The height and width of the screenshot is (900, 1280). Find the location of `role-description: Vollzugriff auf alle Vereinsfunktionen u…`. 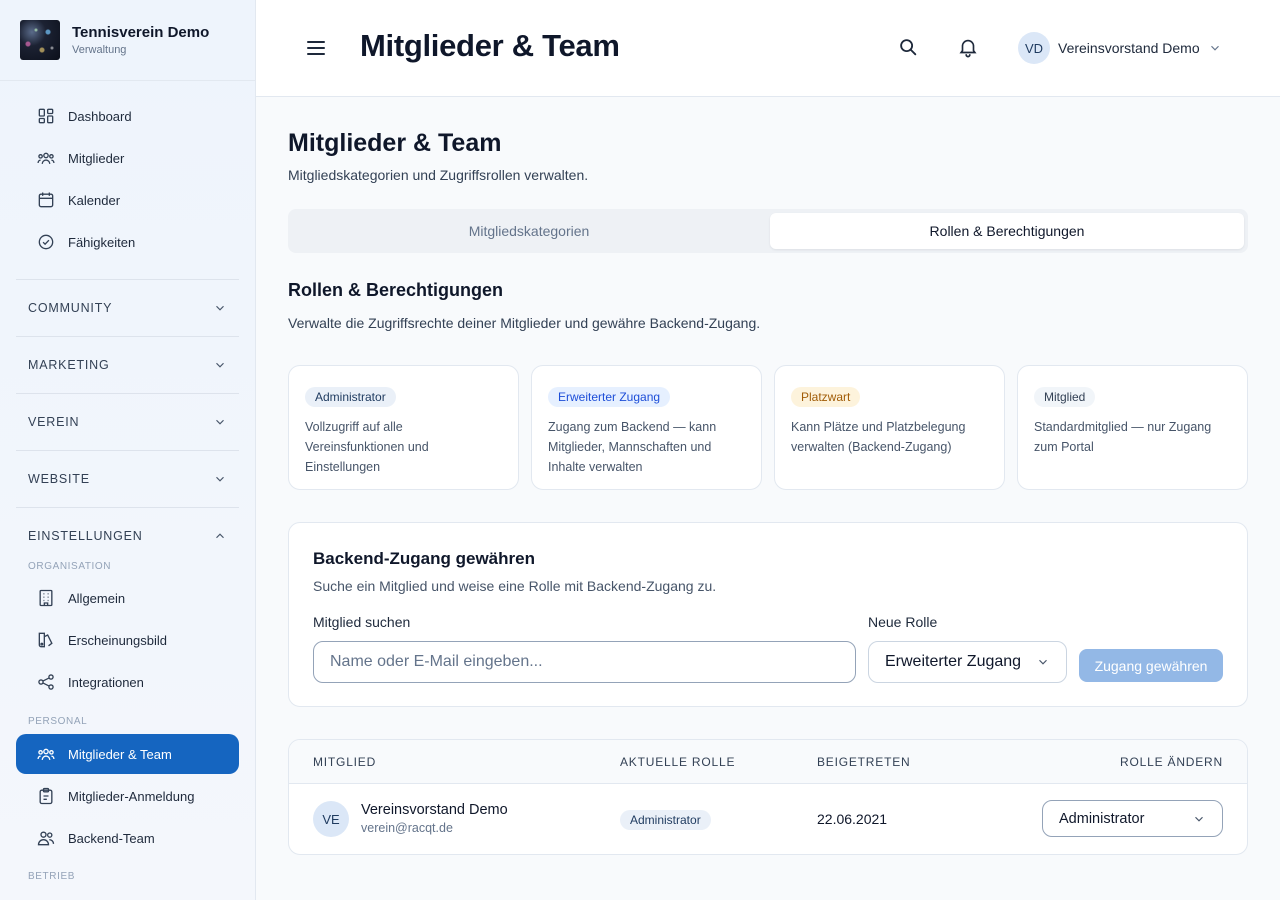

role-description: Vollzugriff auf alle Vereinsfunktionen u… is located at coordinates (367, 447).